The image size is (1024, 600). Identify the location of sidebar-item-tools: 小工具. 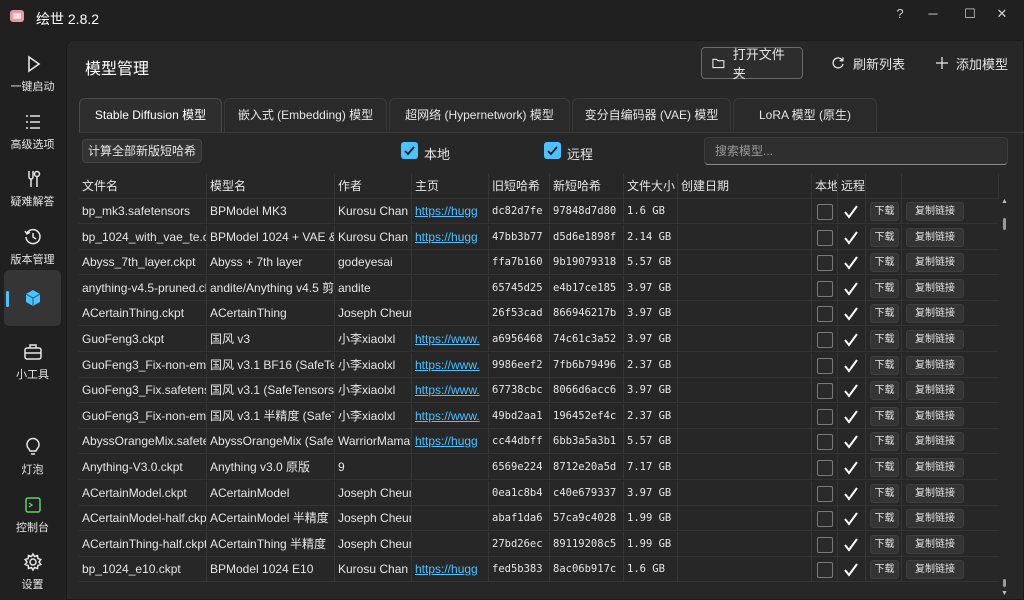
(32, 360).